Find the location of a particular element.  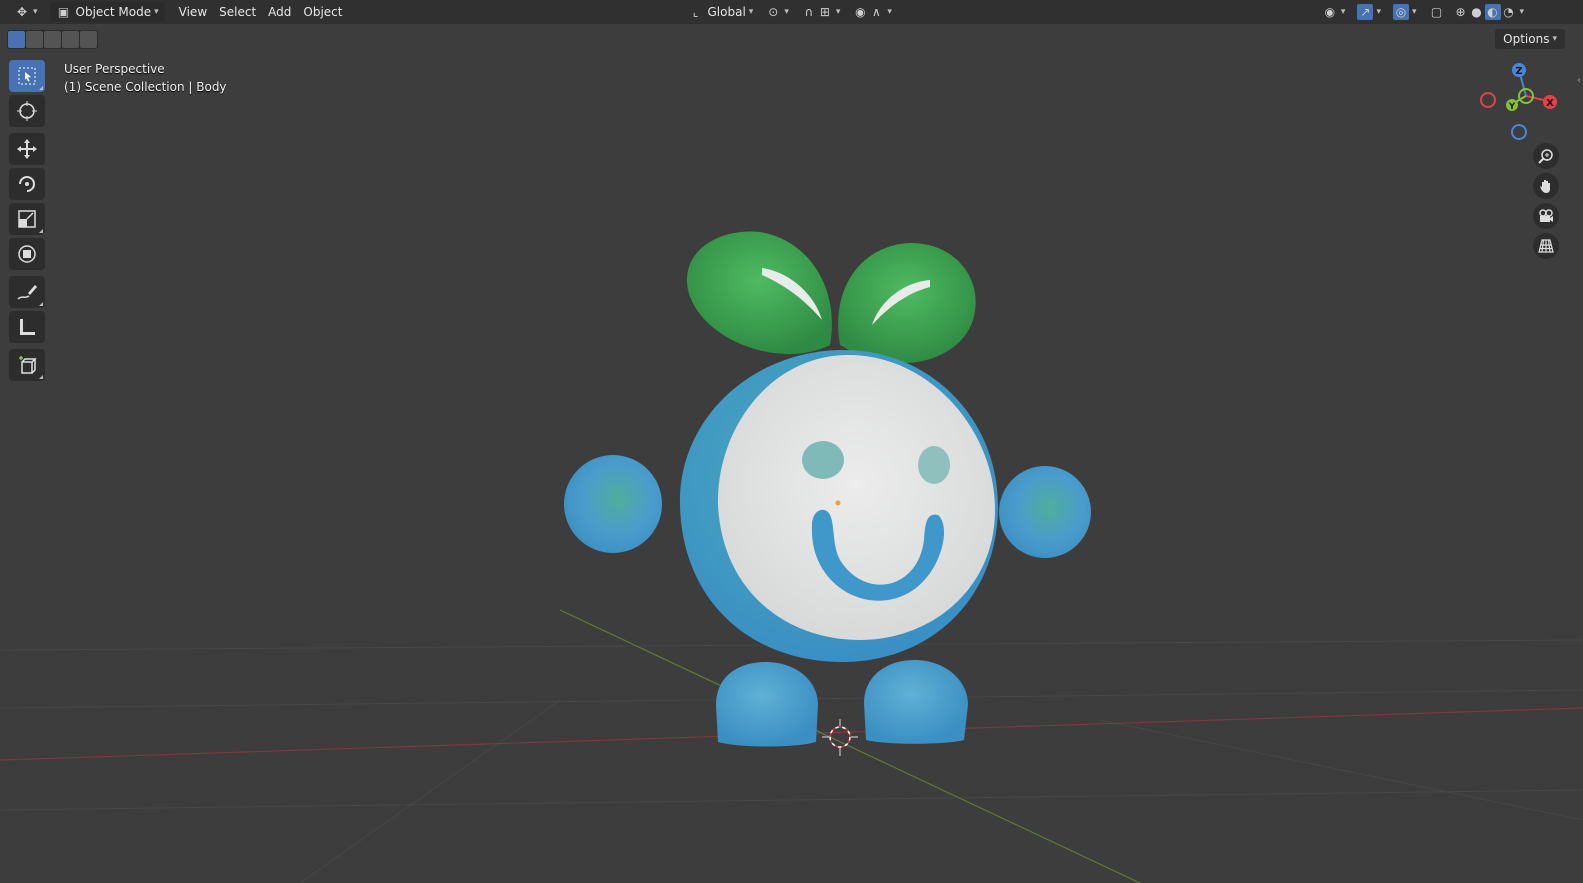

xray-icon: ▢ is located at coordinates (1436, 12).